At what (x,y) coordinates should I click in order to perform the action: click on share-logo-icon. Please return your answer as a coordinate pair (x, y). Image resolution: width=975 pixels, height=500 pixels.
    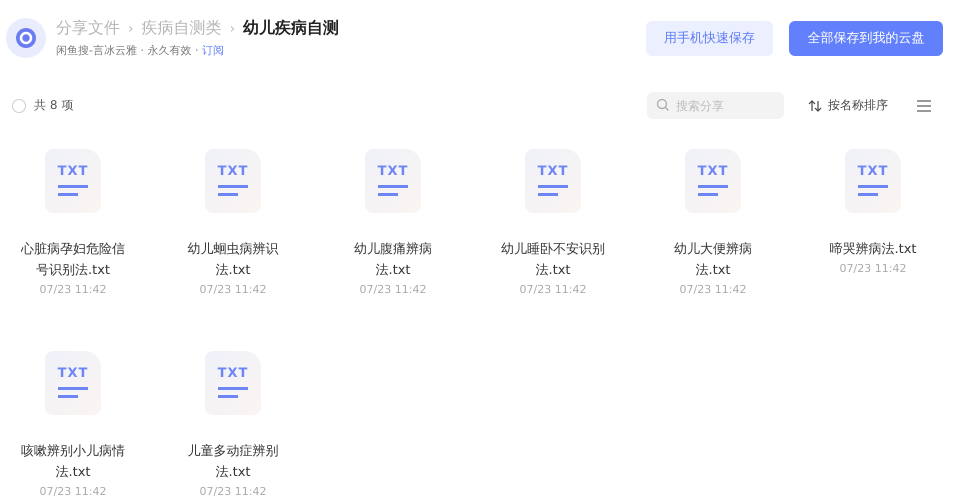
    Looking at the image, I should click on (26, 38).